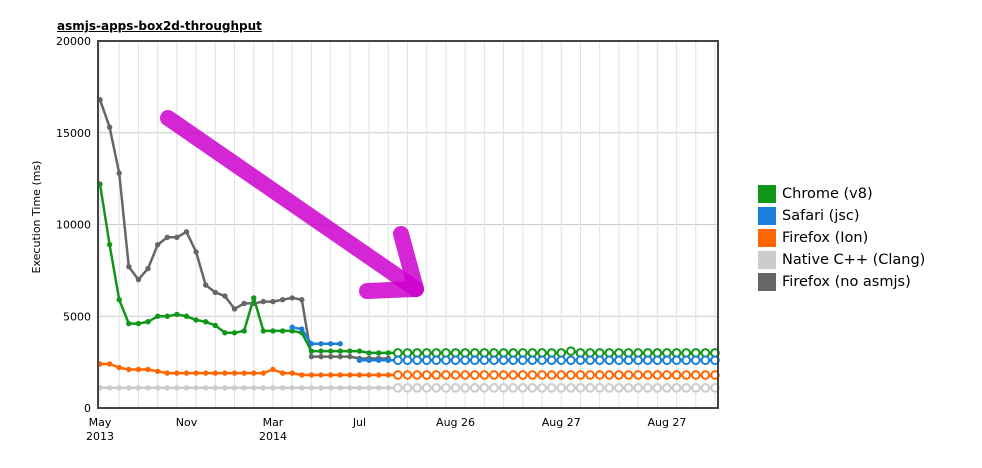 This screenshot has width=982, height=468. I want to click on chart-title: asmjs-apps-box2d-throughput, so click(159, 26).